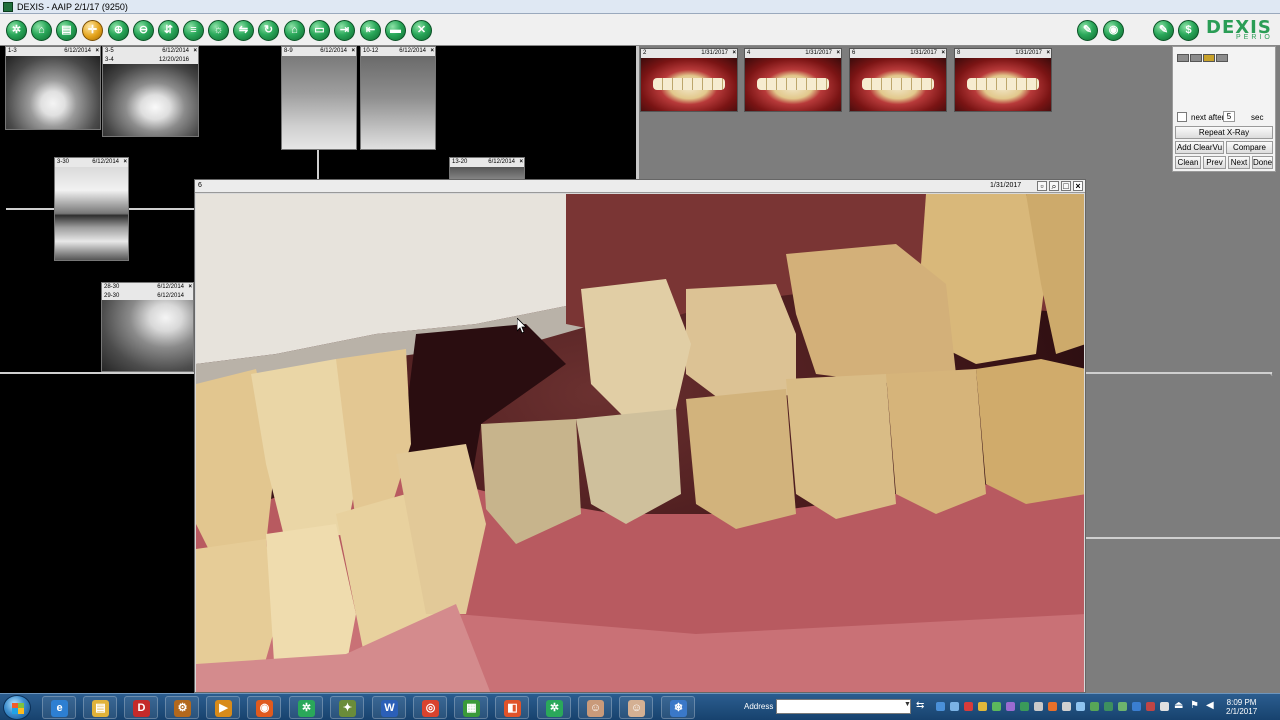 The height and width of the screenshot is (720, 1280). I want to click on notes-icon: ≡, so click(193, 30).